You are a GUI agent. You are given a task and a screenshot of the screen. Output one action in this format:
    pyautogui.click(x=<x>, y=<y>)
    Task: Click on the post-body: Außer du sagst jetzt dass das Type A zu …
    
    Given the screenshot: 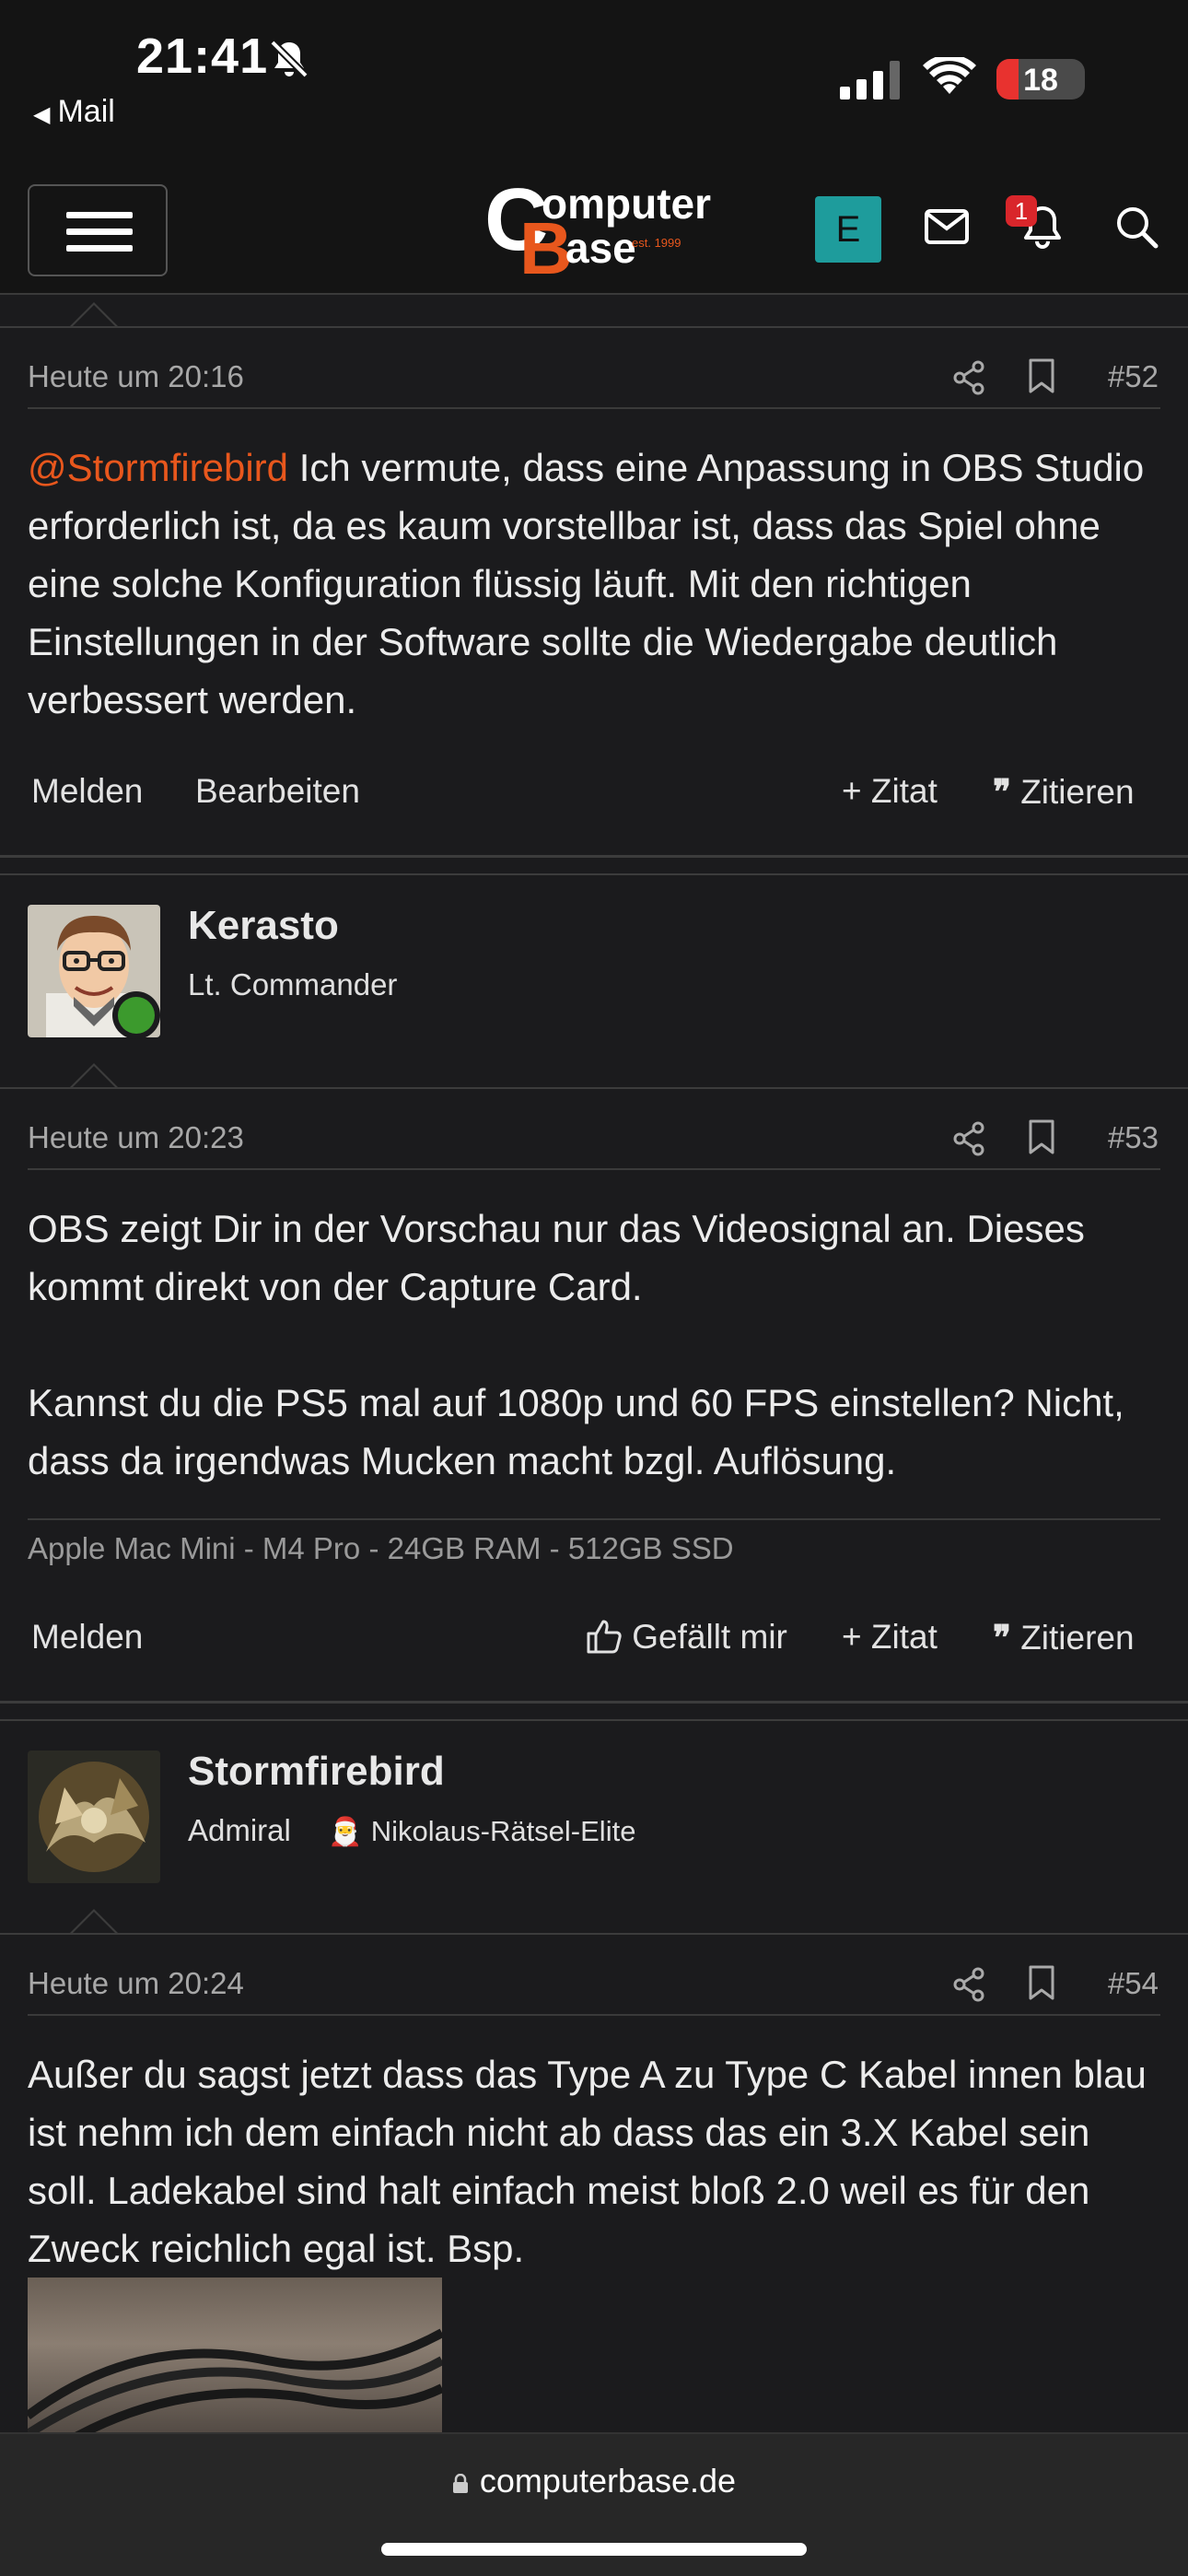 What is the action you would take?
    pyautogui.click(x=587, y=2161)
    